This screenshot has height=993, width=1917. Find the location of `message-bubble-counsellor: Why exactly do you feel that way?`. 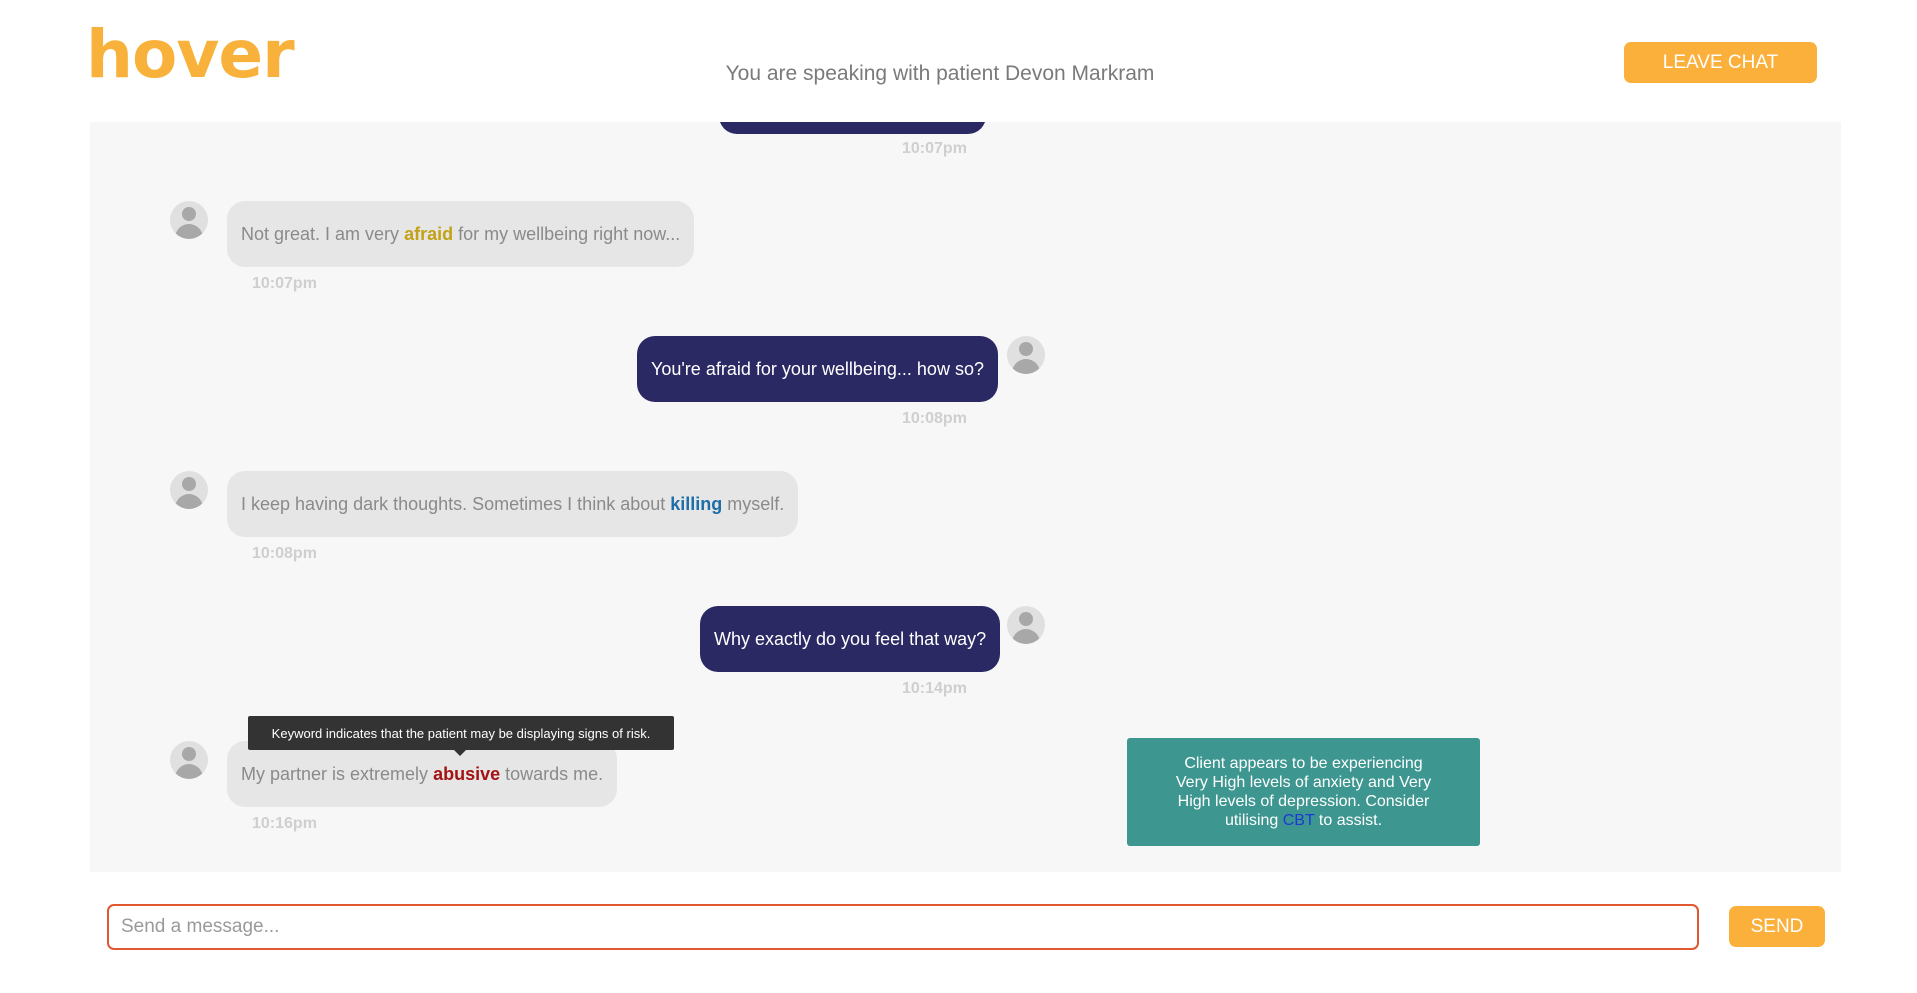

message-bubble-counsellor: Why exactly do you feel that way? is located at coordinates (850, 639).